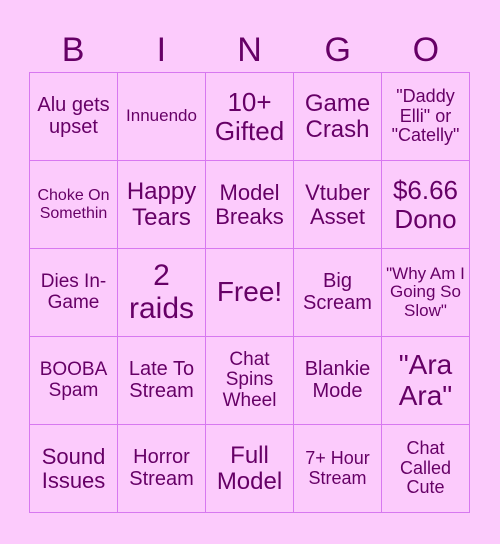 This screenshot has height=544, width=500. I want to click on bingo-cell: 2 raids, so click(162, 293).